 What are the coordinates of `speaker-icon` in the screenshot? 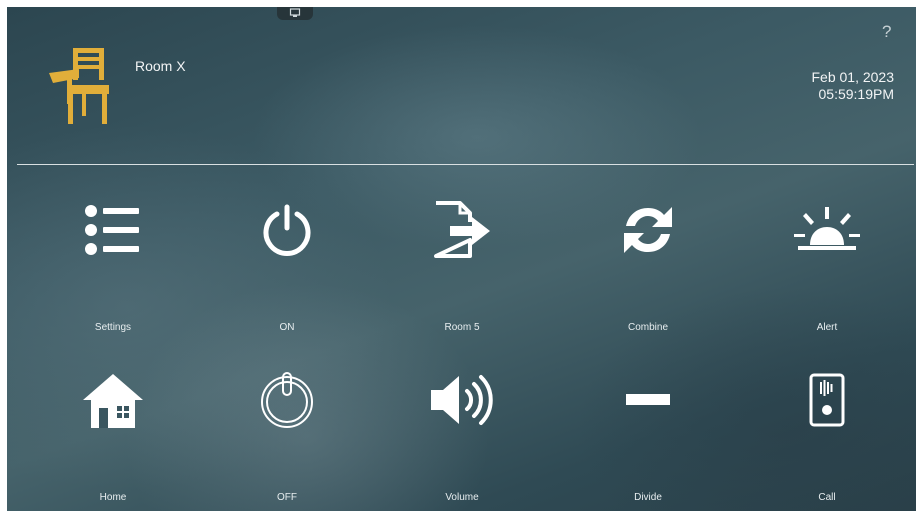 It's located at (462, 400).